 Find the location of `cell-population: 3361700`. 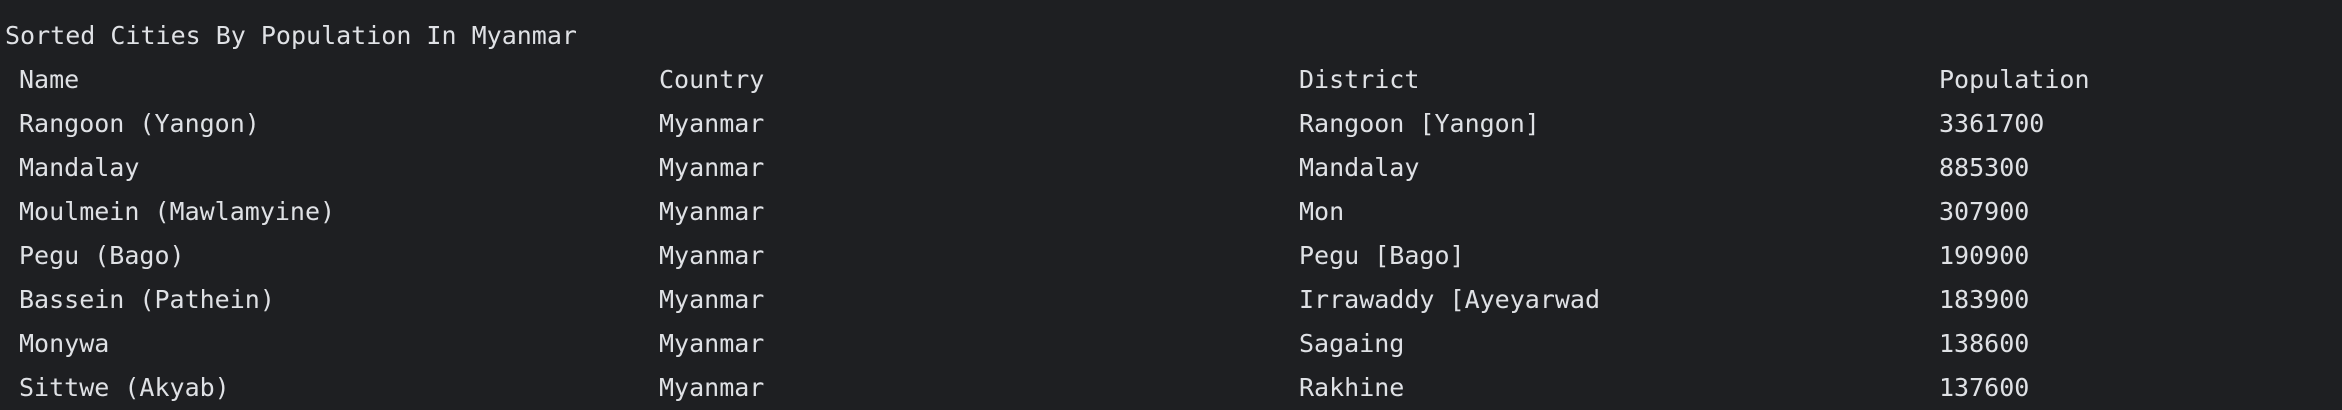

cell-population: 3361700 is located at coordinates (1992, 123).